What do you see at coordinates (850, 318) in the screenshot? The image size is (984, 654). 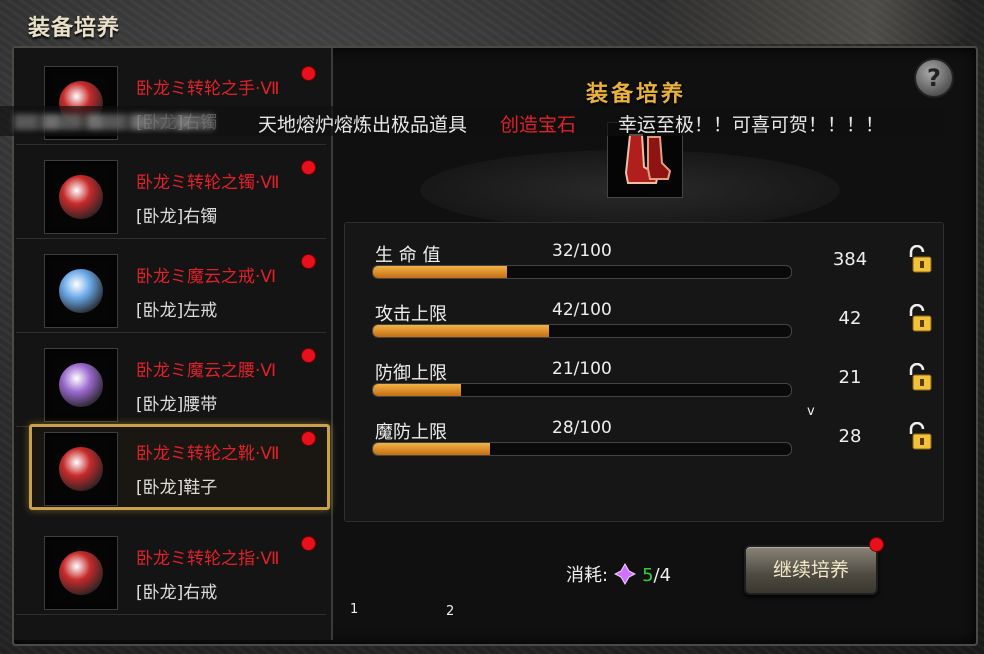 I see `stat-bonus-value: 42` at bounding box center [850, 318].